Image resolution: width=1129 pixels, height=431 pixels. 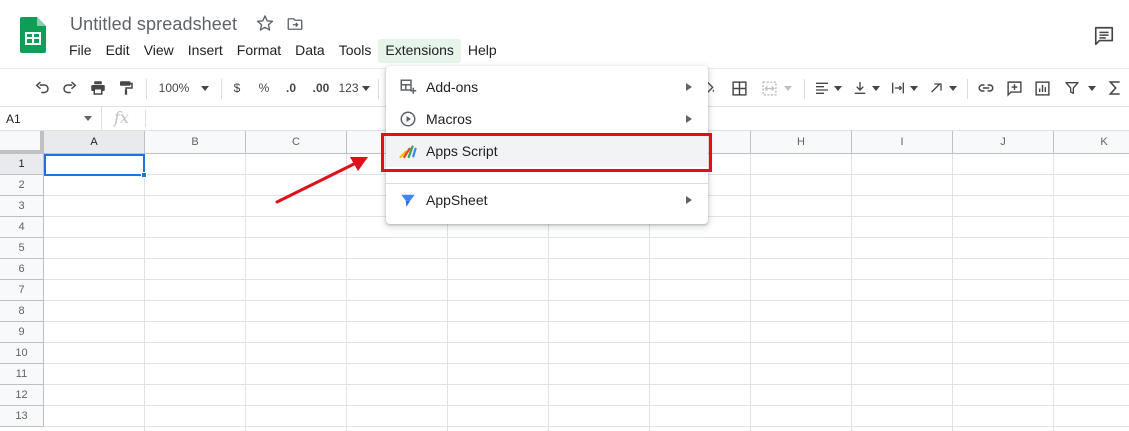 I want to click on redo-icon, so click(x=70, y=87).